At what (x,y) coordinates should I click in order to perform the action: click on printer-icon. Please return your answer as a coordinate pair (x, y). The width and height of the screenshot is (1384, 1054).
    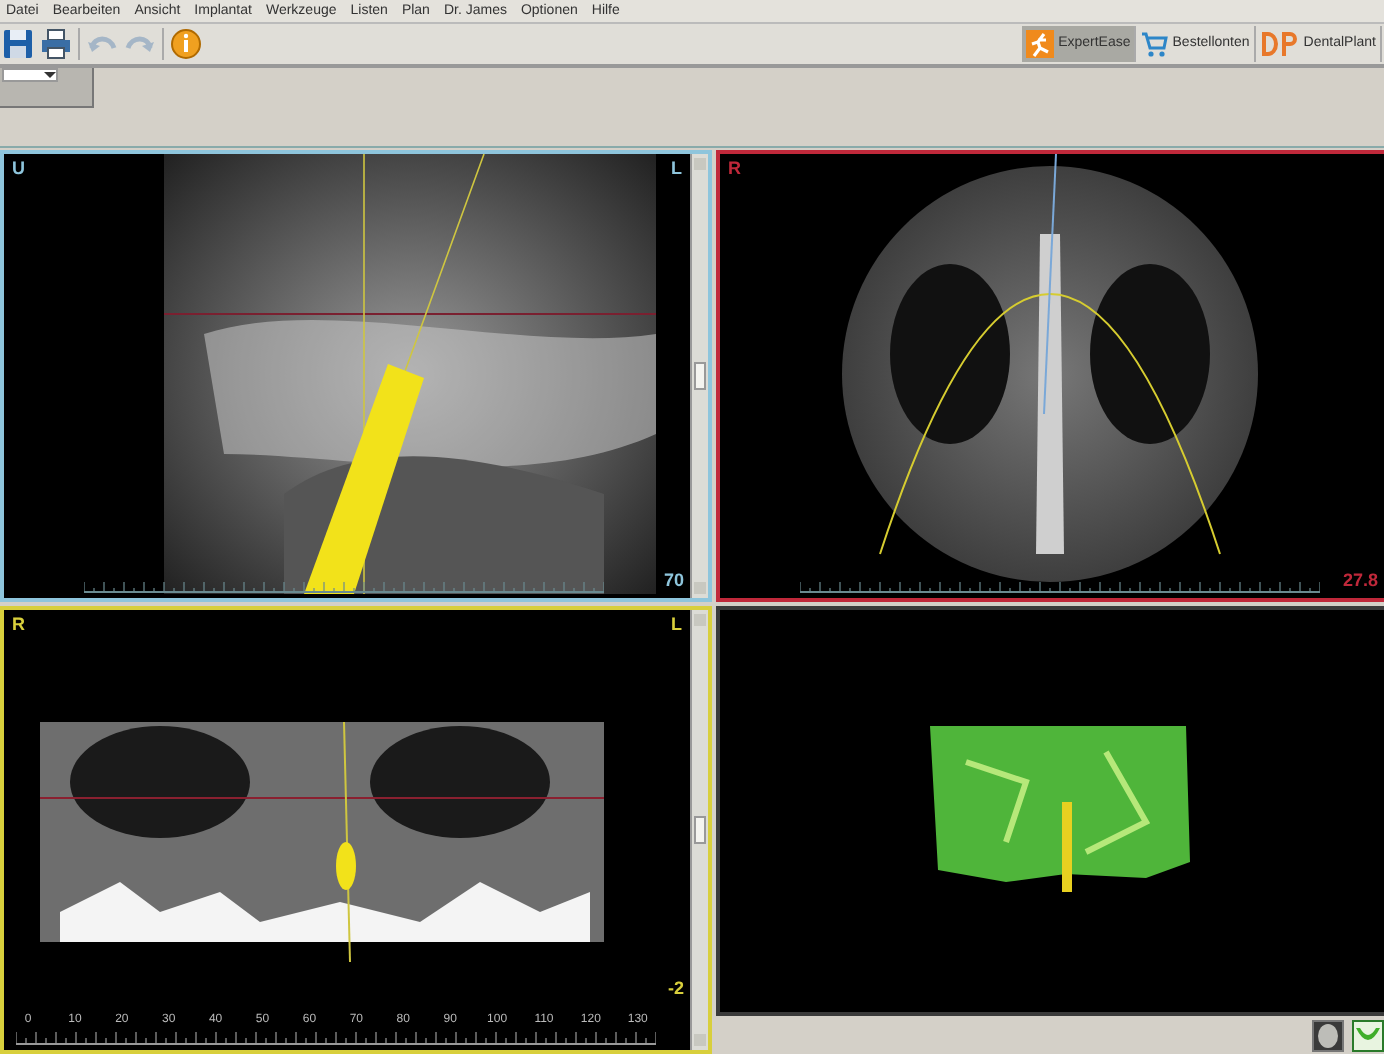
    Looking at the image, I should click on (56, 44).